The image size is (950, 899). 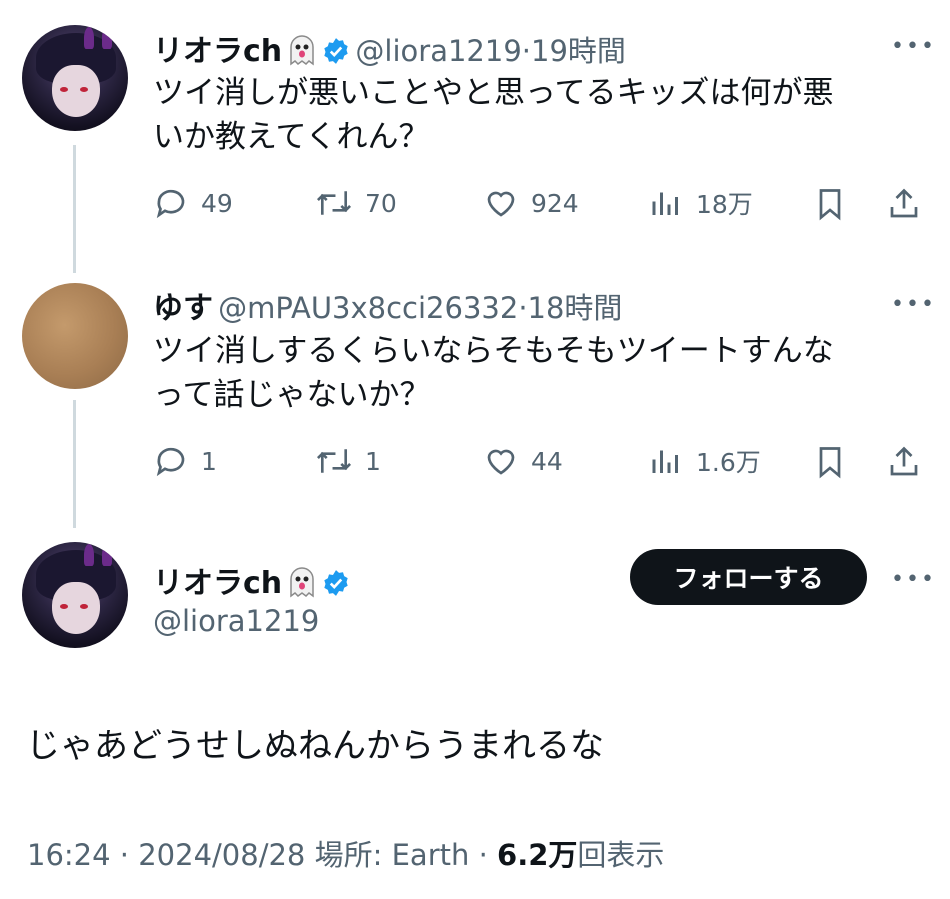 What do you see at coordinates (381, 203) in the screenshot?
I see `retweet-count: 70` at bounding box center [381, 203].